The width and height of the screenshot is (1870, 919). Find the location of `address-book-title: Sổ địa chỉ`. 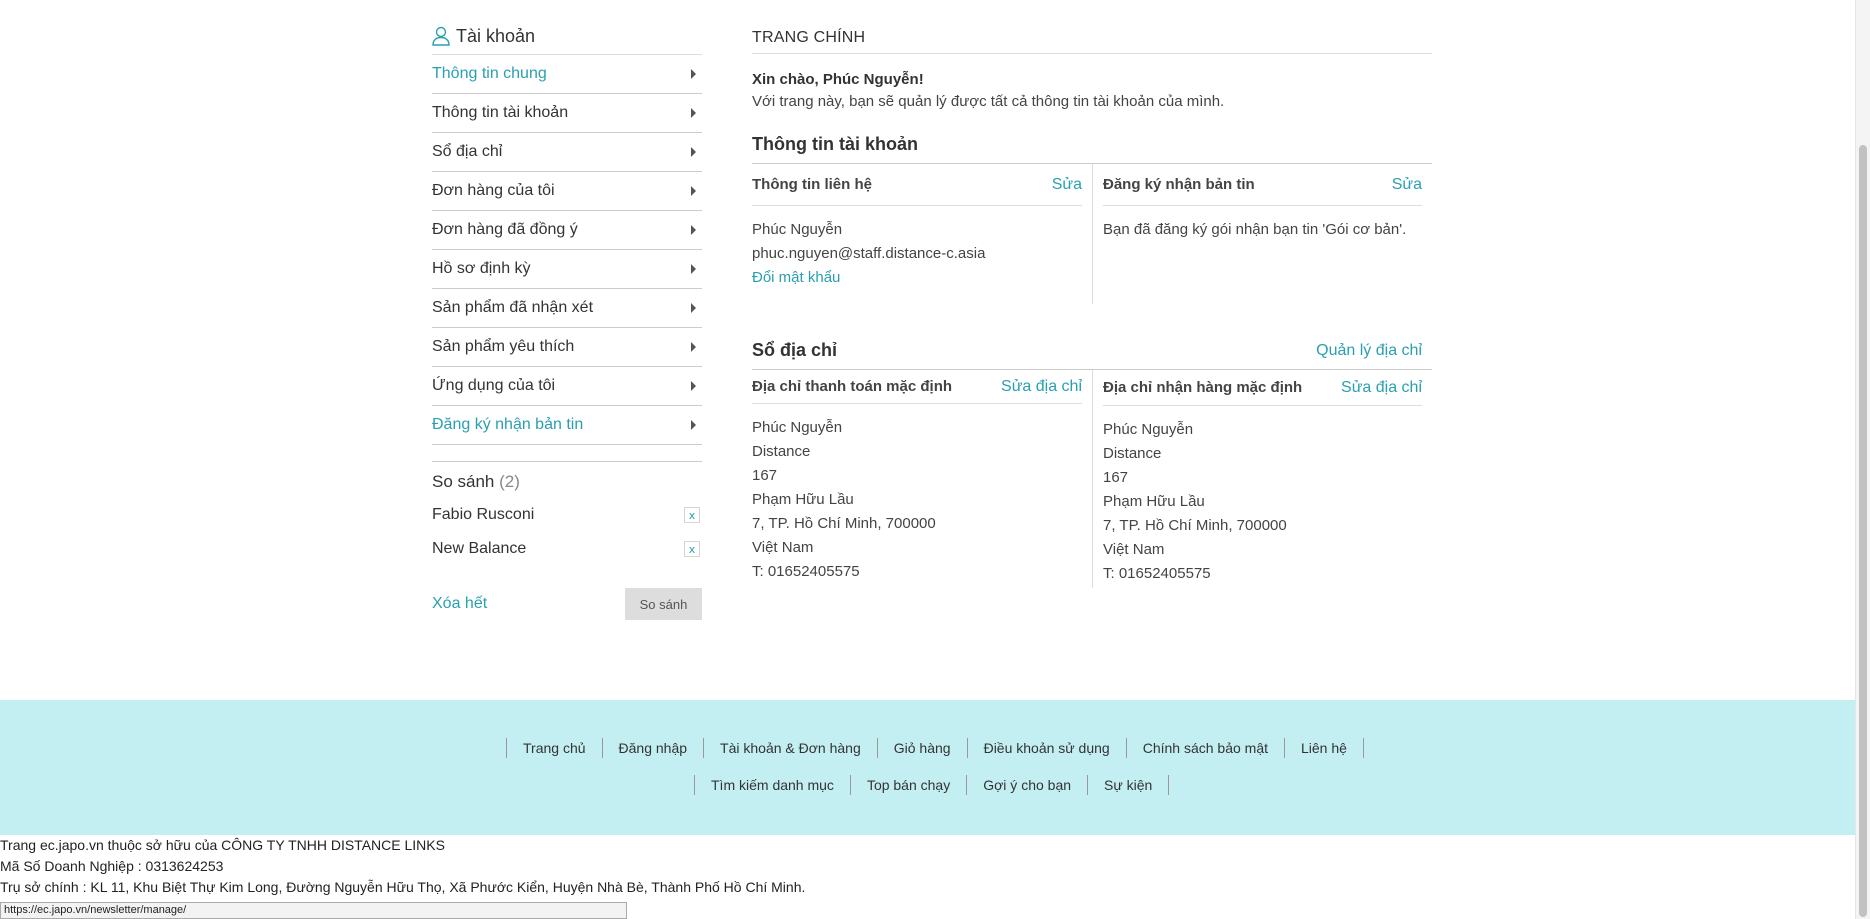

address-book-title: Sổ địa chỉ is located at coordinates (795, 350).